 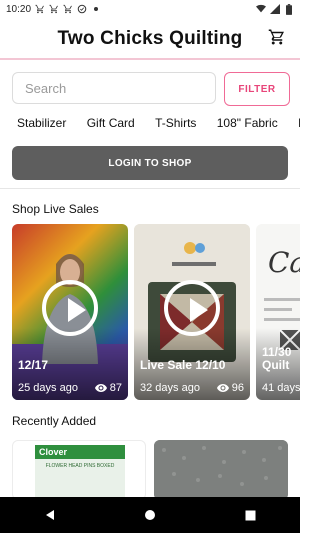 What do you see at coordinates (50, 515) in the screenshot?
I see `back-icon` at bounding box center [50, 515].